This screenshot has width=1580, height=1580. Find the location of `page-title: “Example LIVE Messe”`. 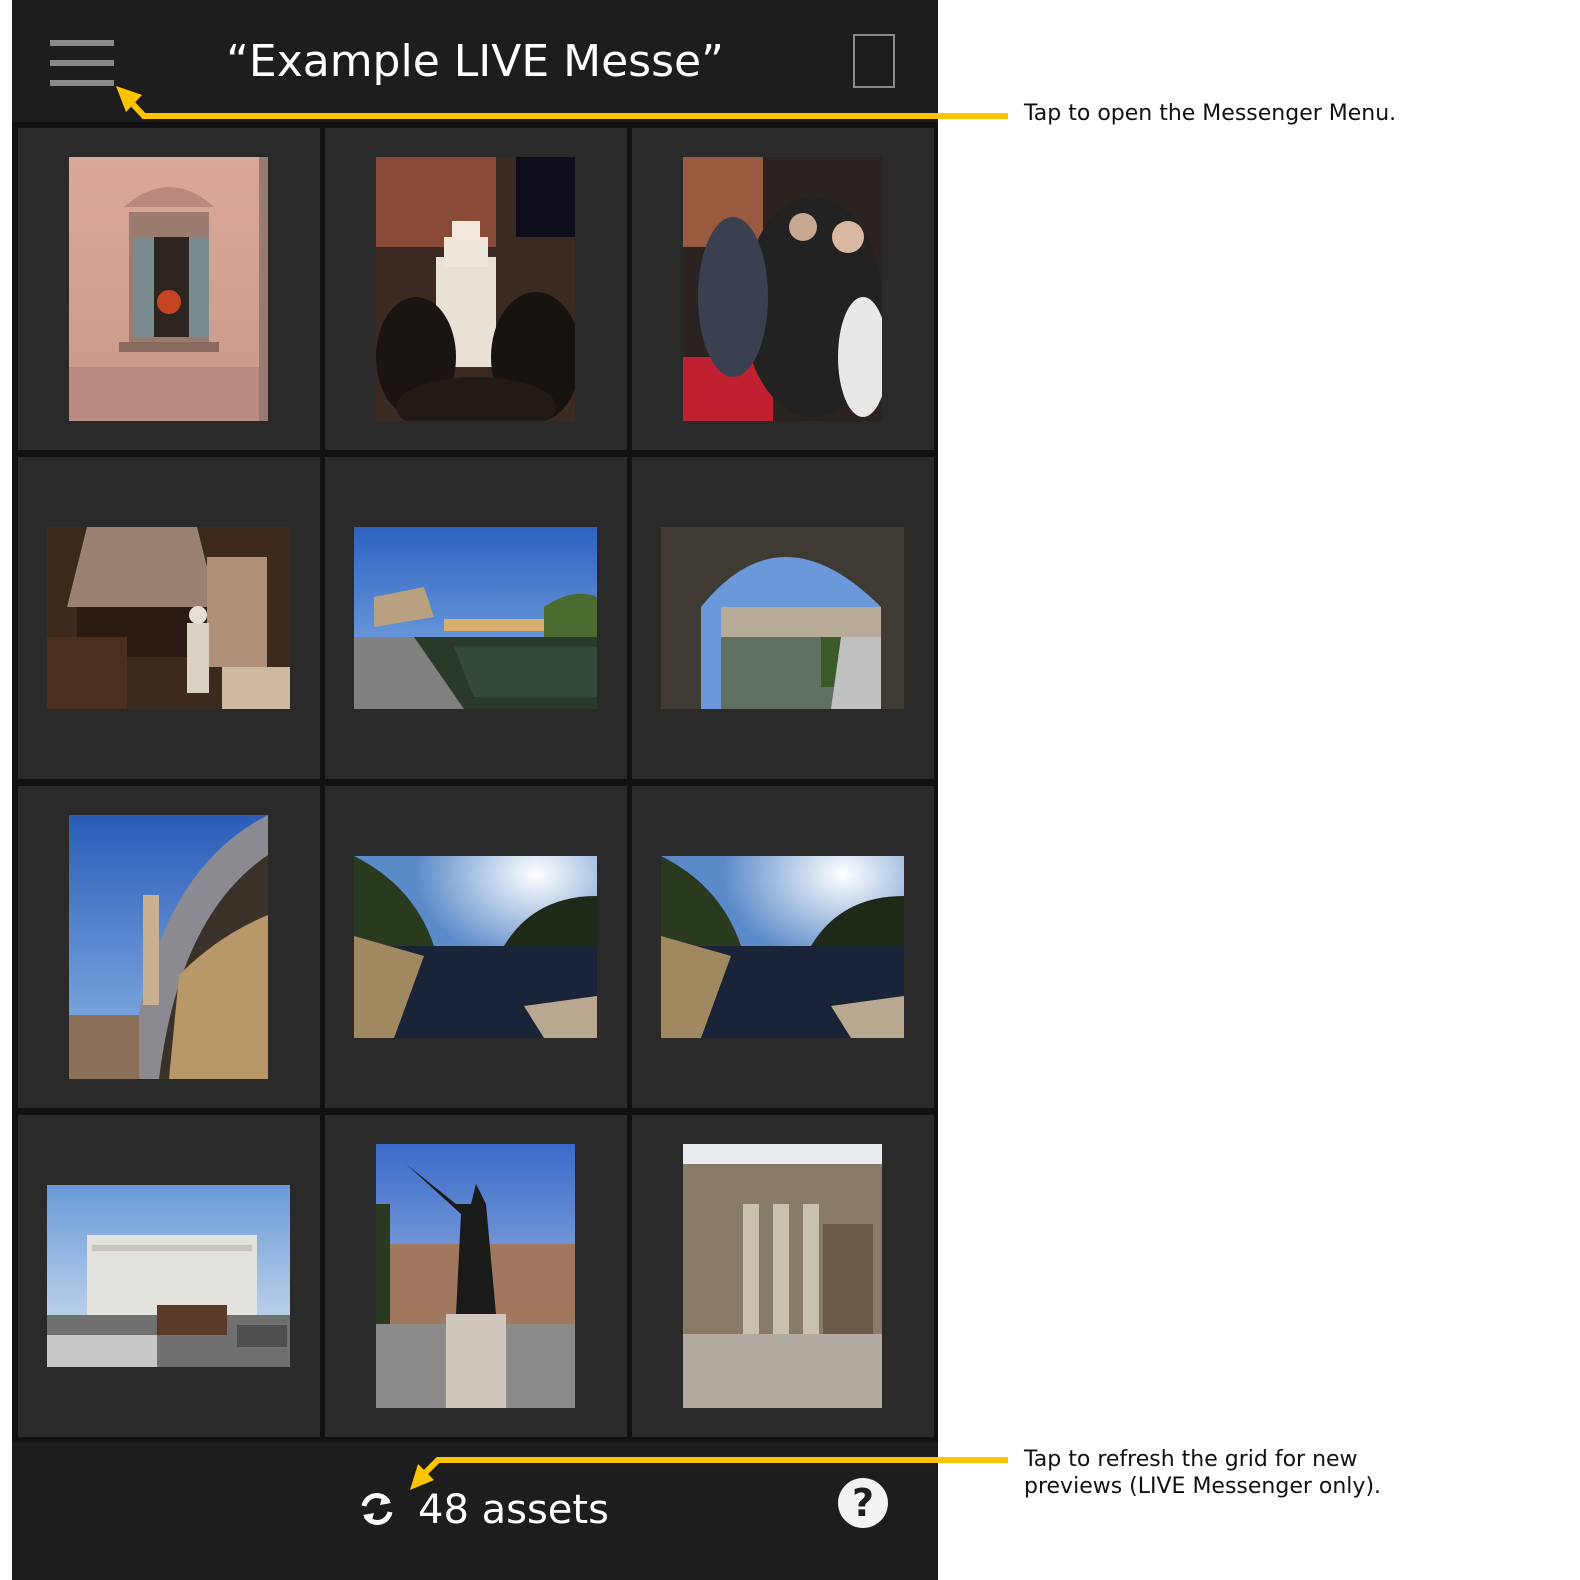

page-title: “Example LIVE Messe” is located at coordinates (475, 61).